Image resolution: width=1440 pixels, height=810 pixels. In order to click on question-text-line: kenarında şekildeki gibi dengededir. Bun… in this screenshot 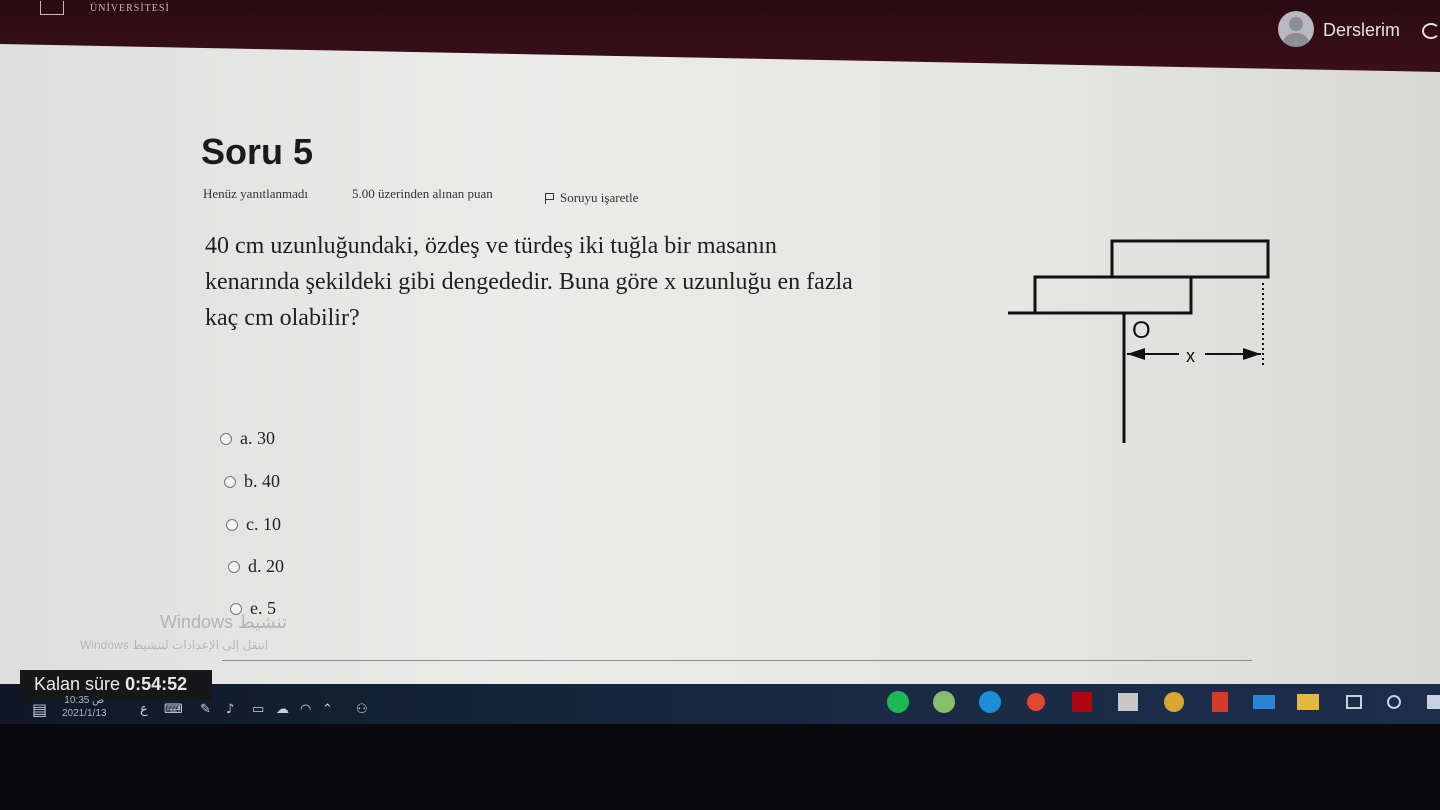, I will do `click(529, 282)`.